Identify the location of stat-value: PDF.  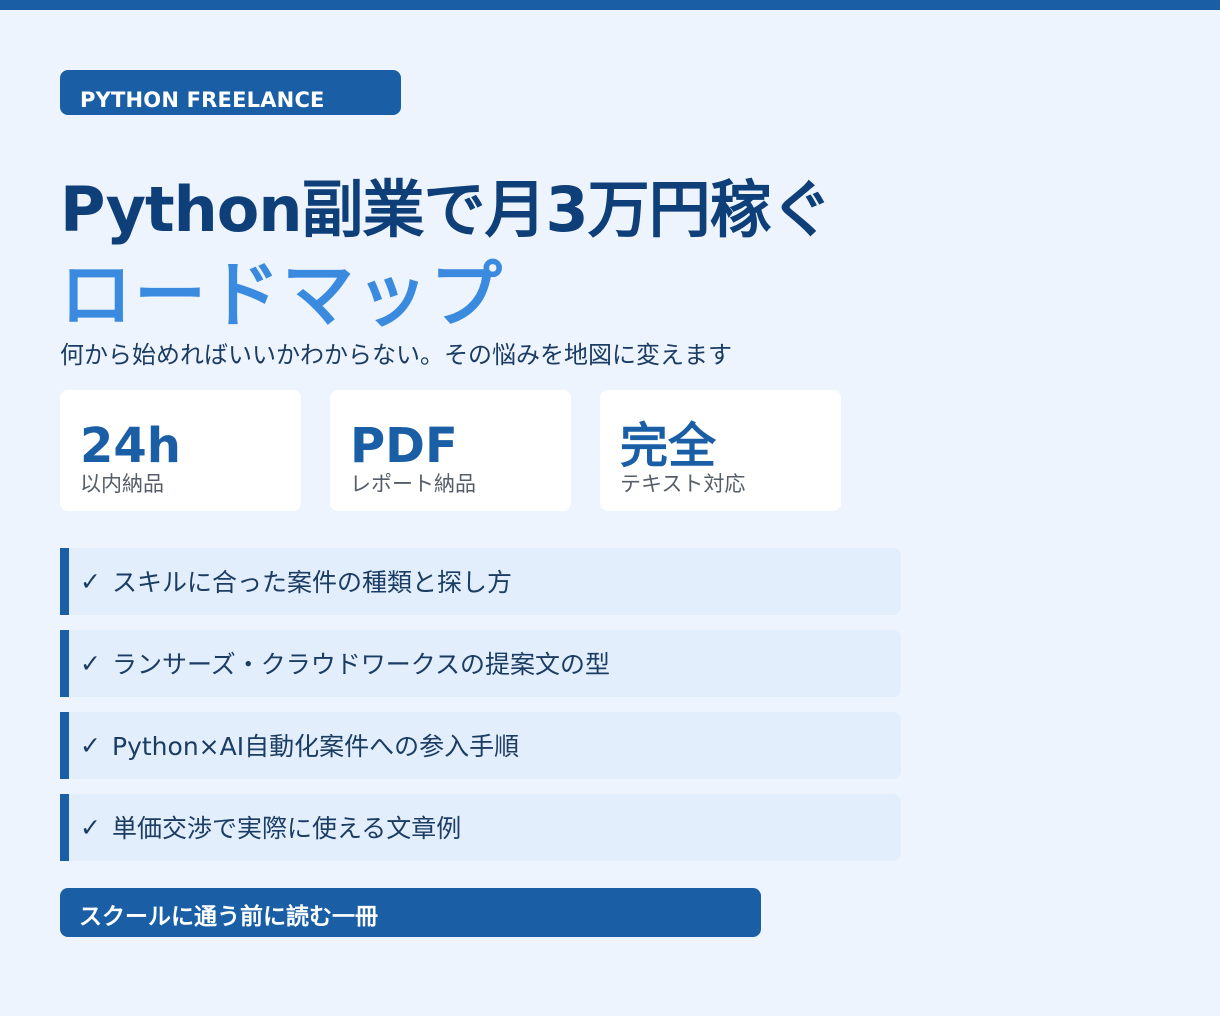
(404, 446).